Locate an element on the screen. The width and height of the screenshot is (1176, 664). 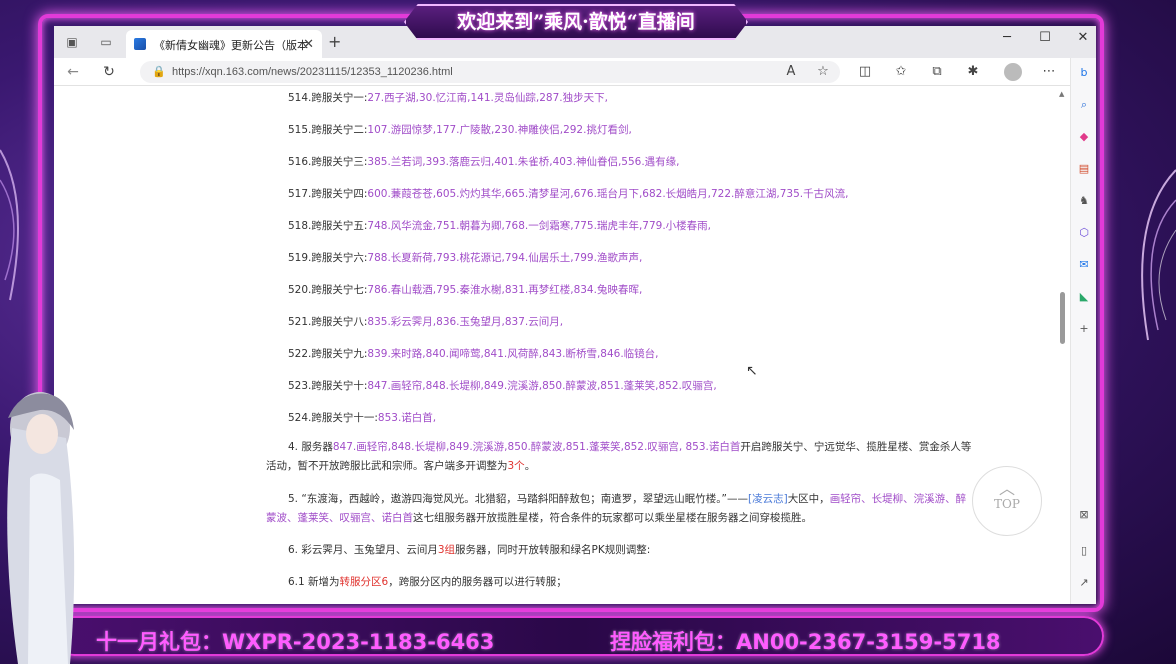
server-line-servers: 27.西子湖,30.忆江南,141.灵岛仙踪,287.独步天下, is located at coordinates (487, 98).